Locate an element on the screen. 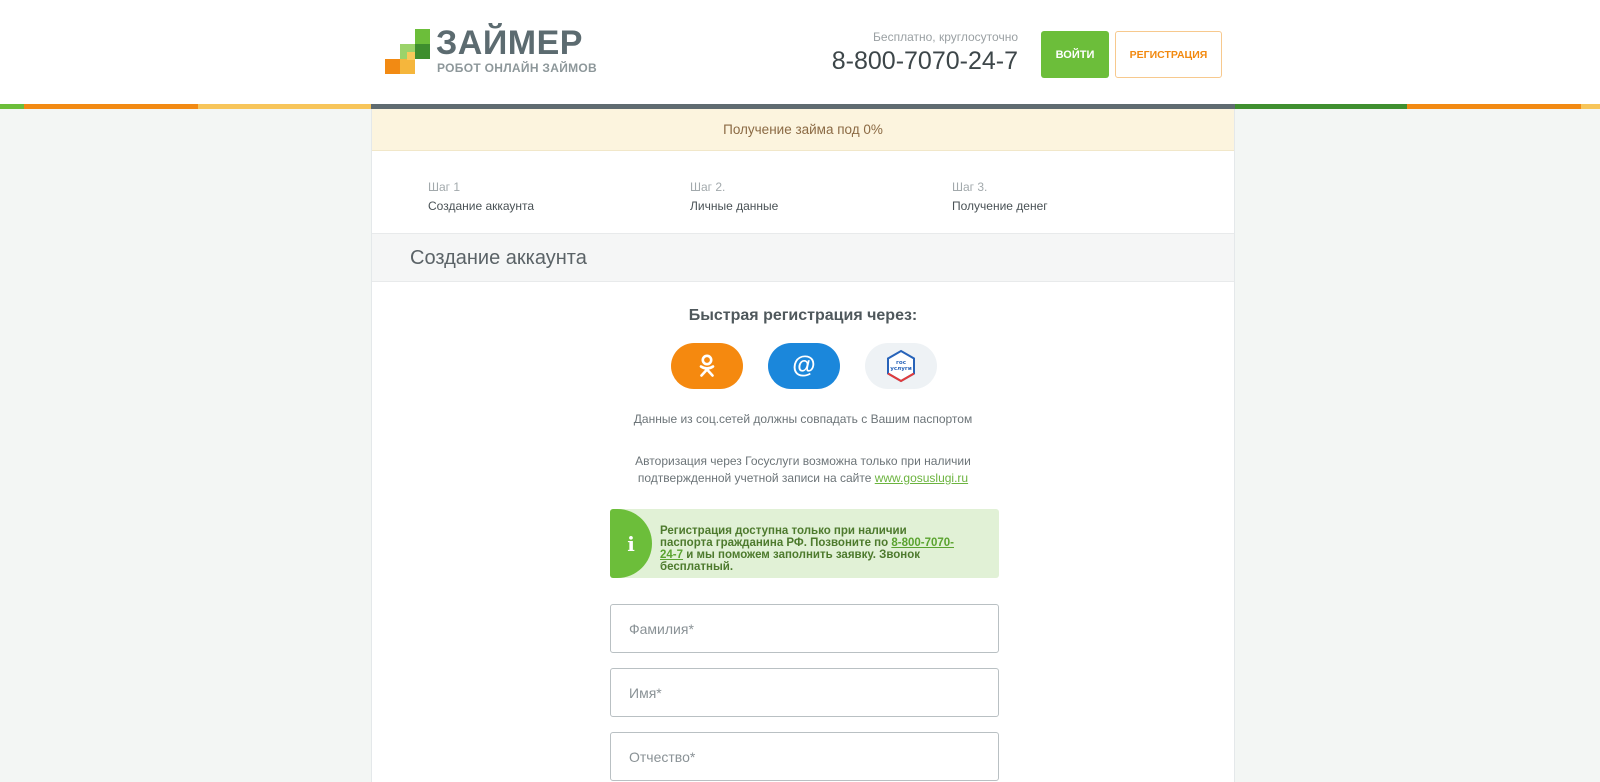 The height and width of the screenshot is (782, 1600). header-phone: 8-800-7070-24-7 is located at coordinates (904, 61).